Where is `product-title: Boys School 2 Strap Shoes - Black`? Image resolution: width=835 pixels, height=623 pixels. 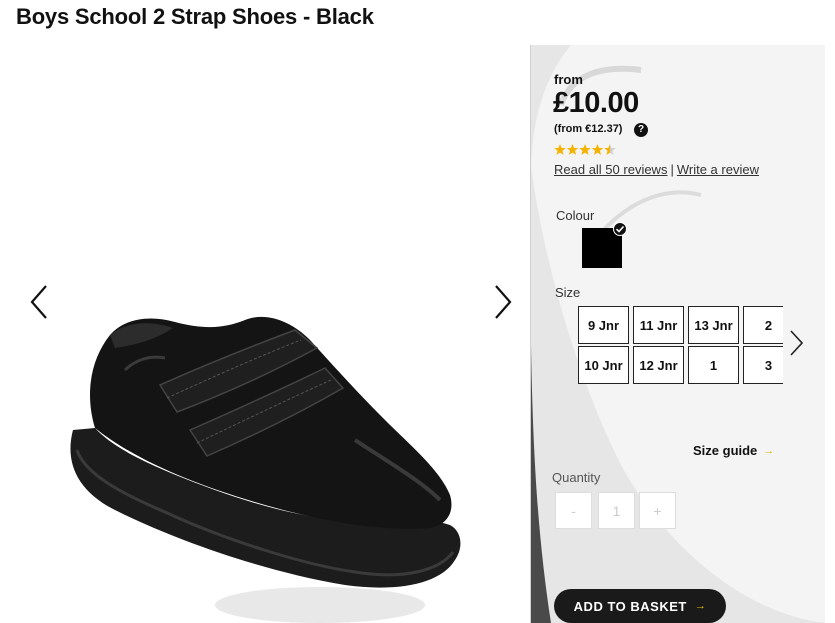
product-title: Boys School 2 Strap Shoes - Black is located at coordinates (195, 16).